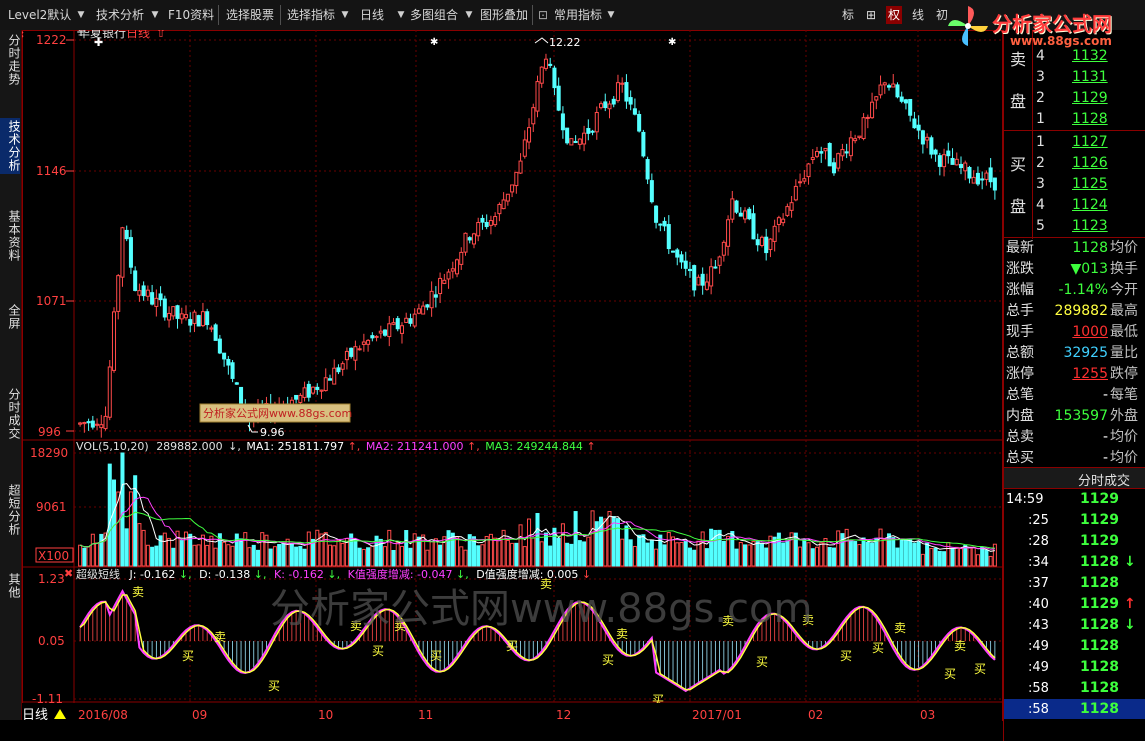 Image resolution: width=1145 pixels, height=741 pixels. I want to click on tick-row: :43 1128 ↓, so click(1074, 625).